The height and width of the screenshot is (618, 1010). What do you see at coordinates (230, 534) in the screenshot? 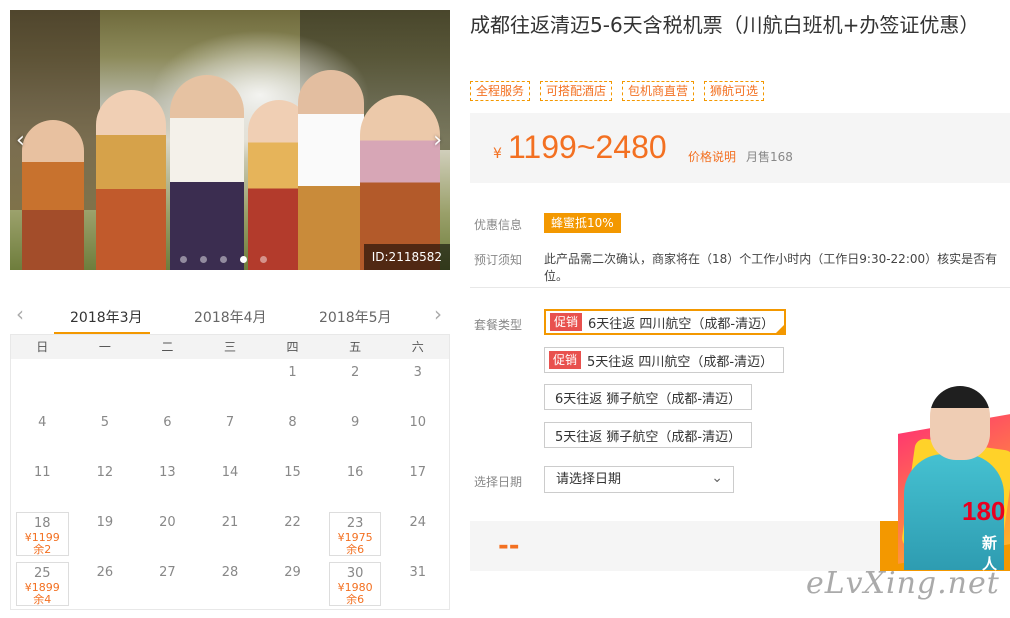
I see `calendar-day: 21` at bounding box center [230, 534].